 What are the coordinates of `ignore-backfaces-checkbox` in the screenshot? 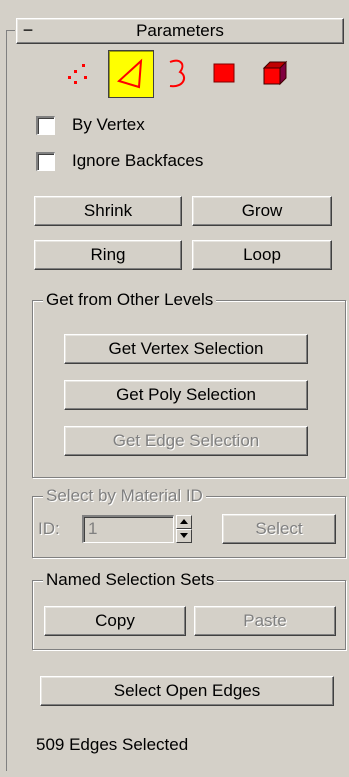 It's located at (45, 161).